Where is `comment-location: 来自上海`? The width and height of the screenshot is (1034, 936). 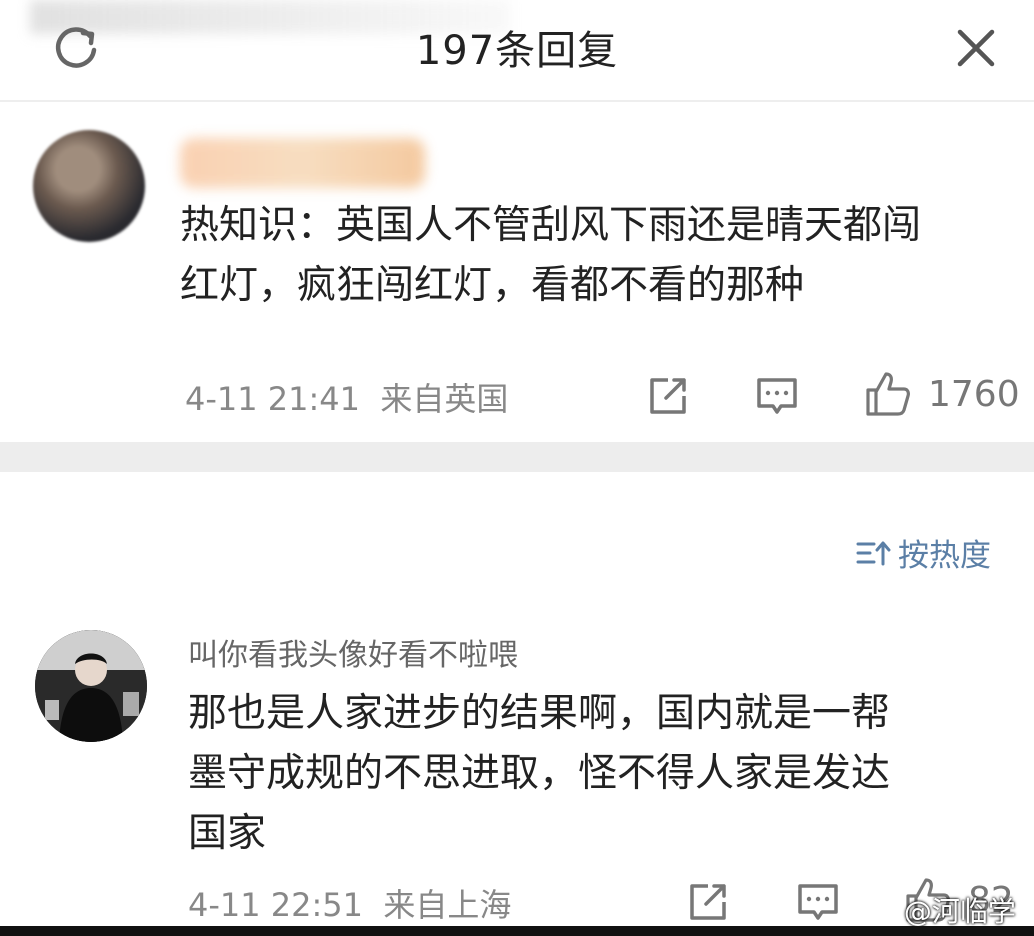
comment-location: 来自上海 is located at coordinates (447, 905).